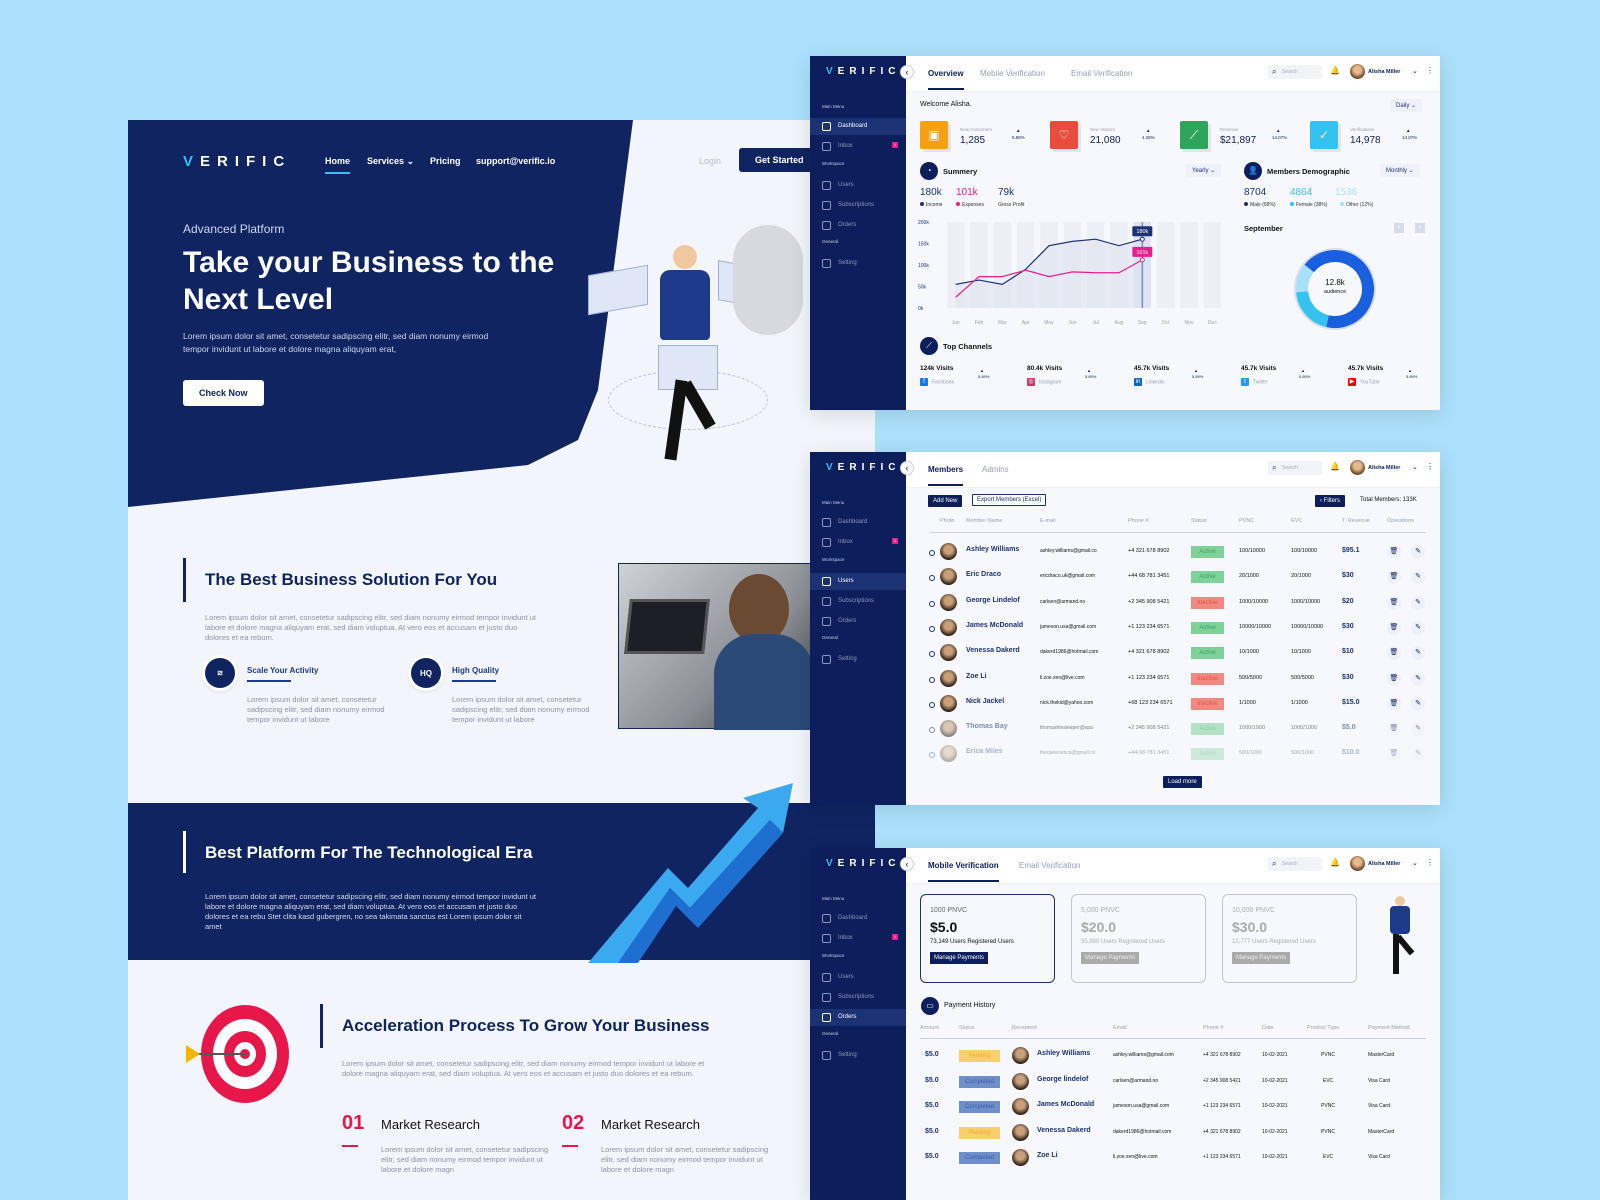 The width and height of the screenshot is (1600, 1200). What do you see at coordinates (1182, 782) in the screenshot?
I see `load-more-button: Load more` at bounding box center [1182, 782].